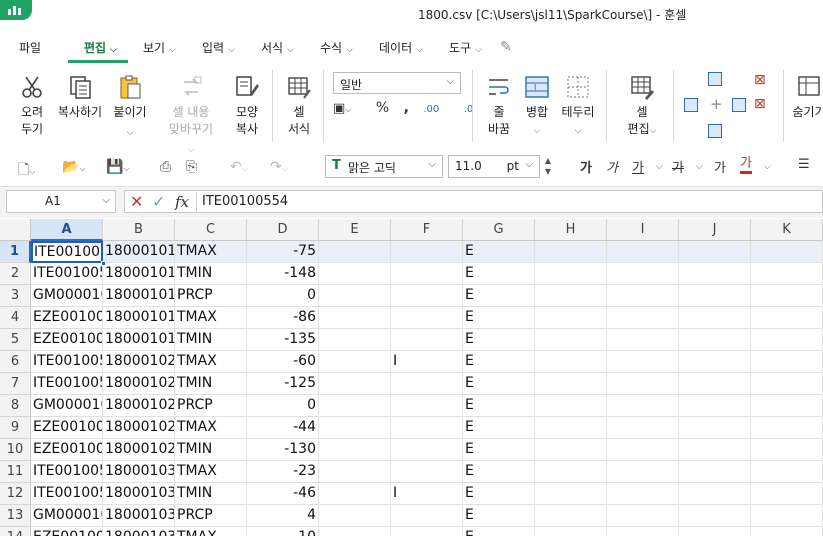 This screenshot has width=823, height=536. What do you see at coordinates (299, 106) in the screenshot?
I see `cell-format-button: 셀 서식` at bounding box center [299, 106].